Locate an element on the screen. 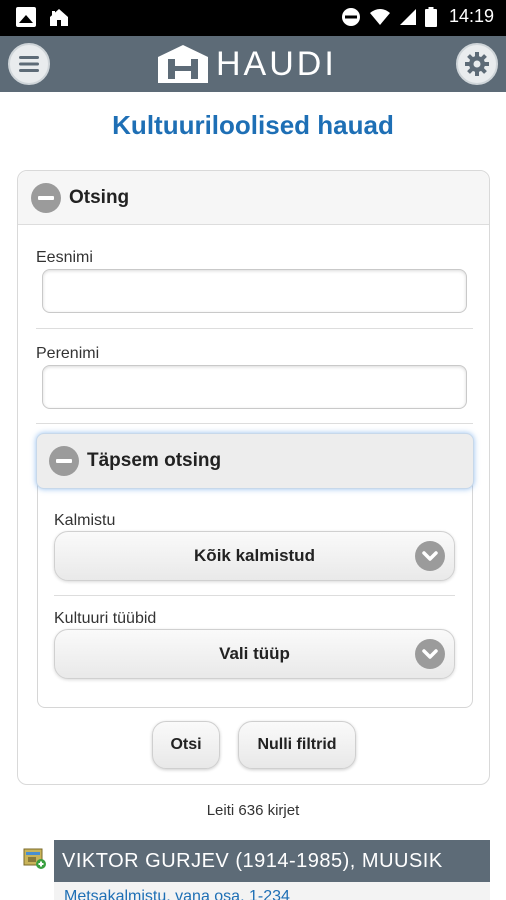 This screenshot has width=506, height=900. signal-icon is located at coordinates (407, 16).